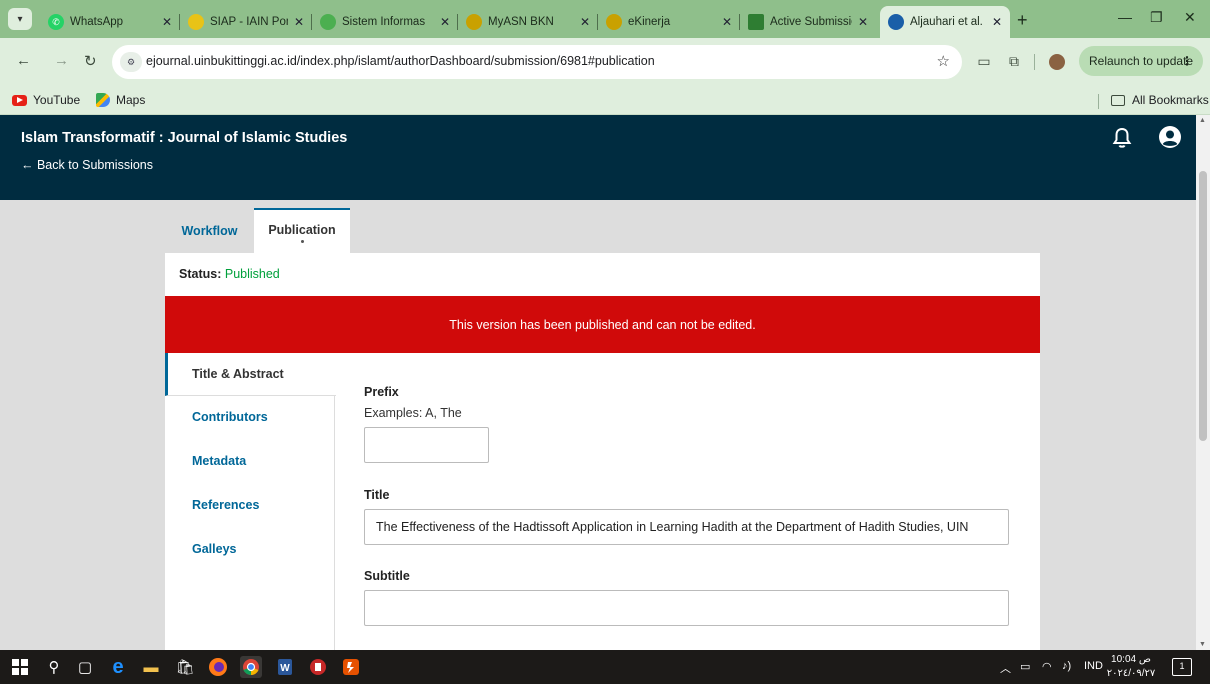 The image size is (1210, 684). What do you see at coordinates (1131, 673) in the screenshot?
I see `clock-date: ٢٠٢٤/٠٩/٢٧` at bounding box center [1131, 673].